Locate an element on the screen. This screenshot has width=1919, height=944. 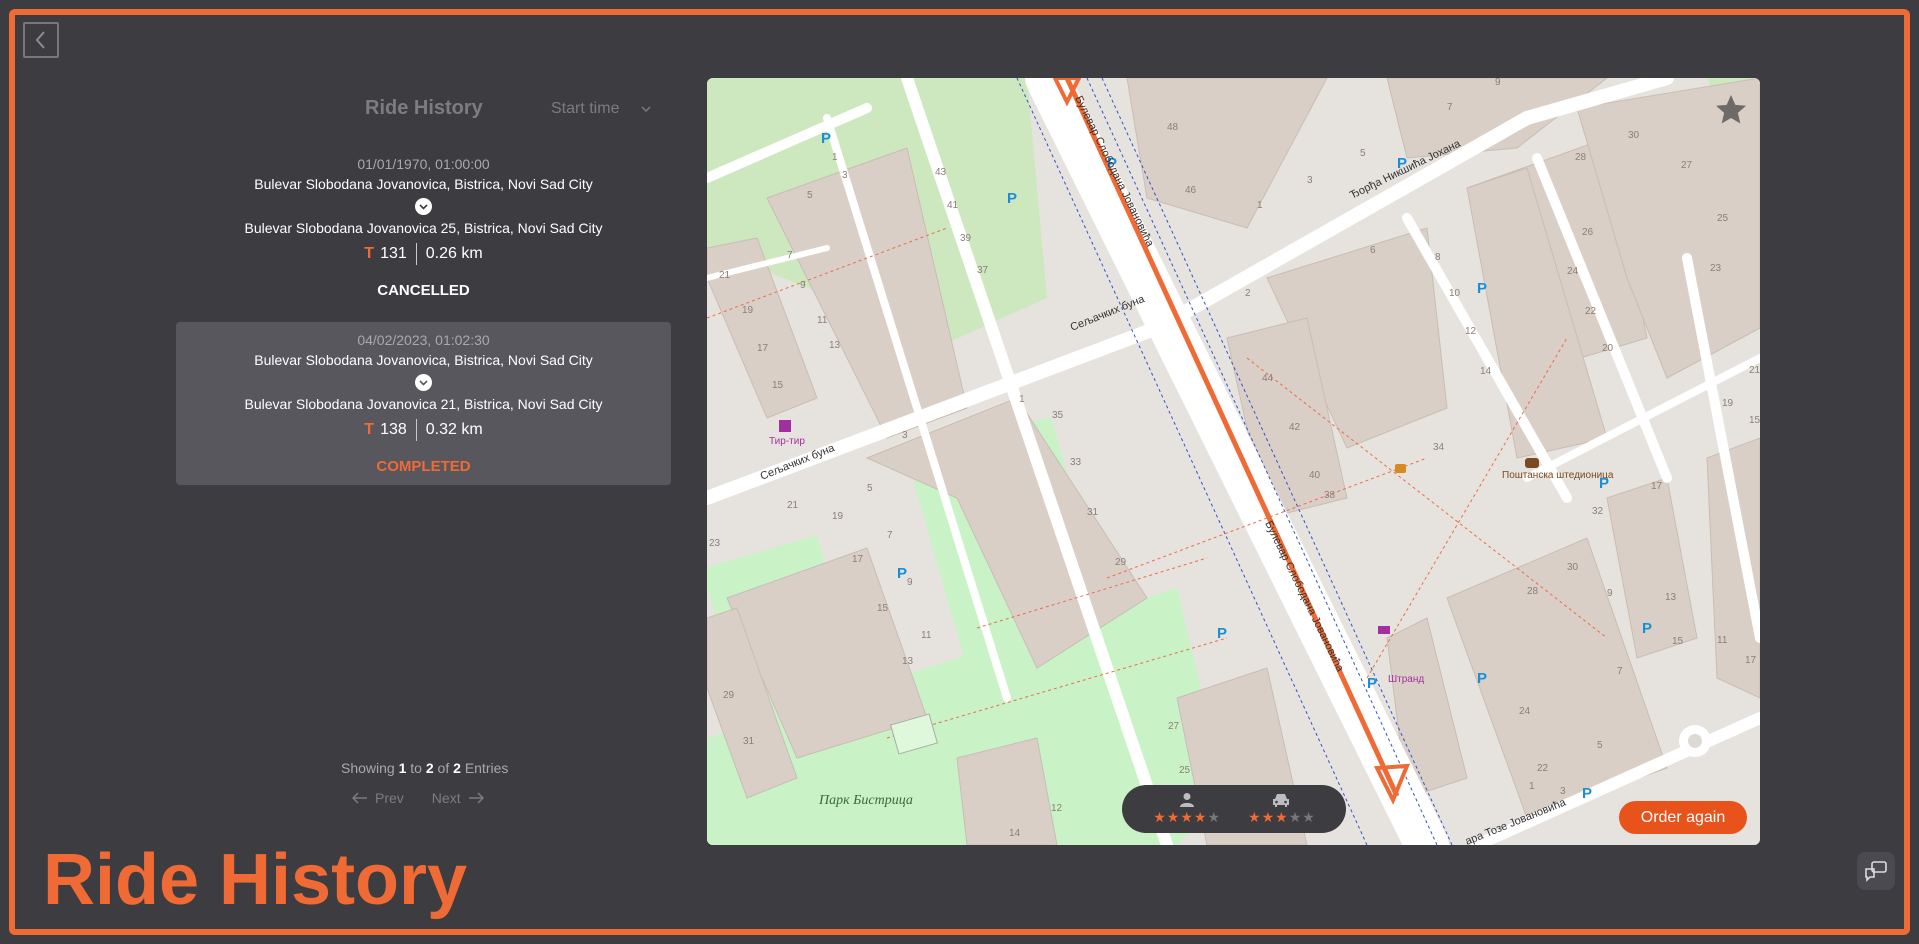
svg-text: 28 is located at coordinates (1581, 157).